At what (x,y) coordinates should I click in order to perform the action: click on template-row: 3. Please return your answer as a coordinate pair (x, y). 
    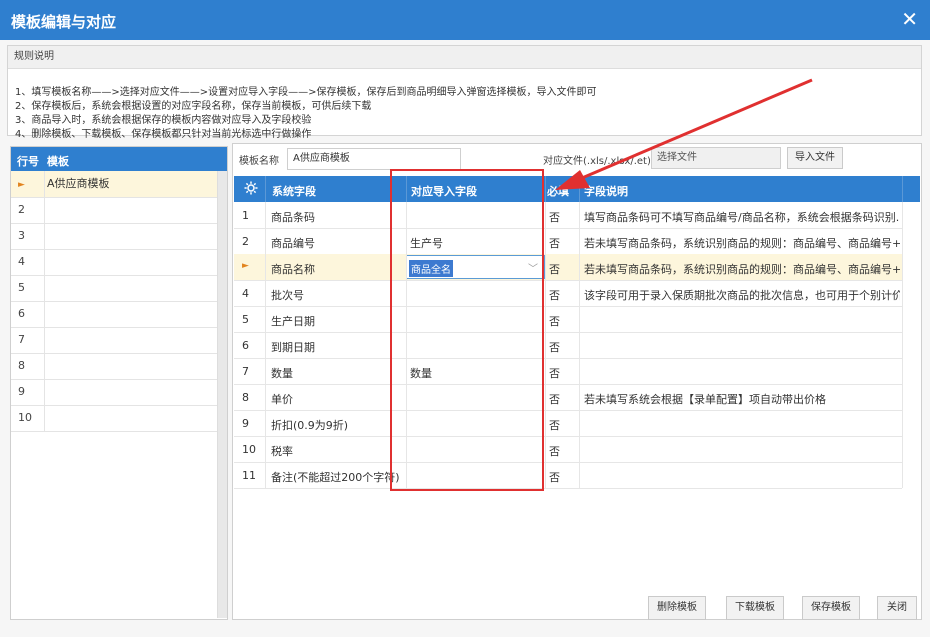
    Looking at the image, I should click on (114, 236).